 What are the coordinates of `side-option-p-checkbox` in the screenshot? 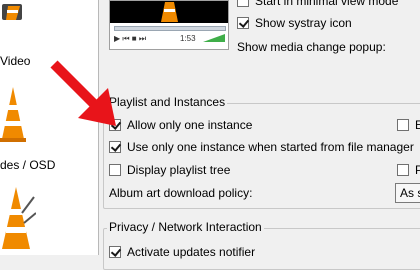 It's located at (403, 170).